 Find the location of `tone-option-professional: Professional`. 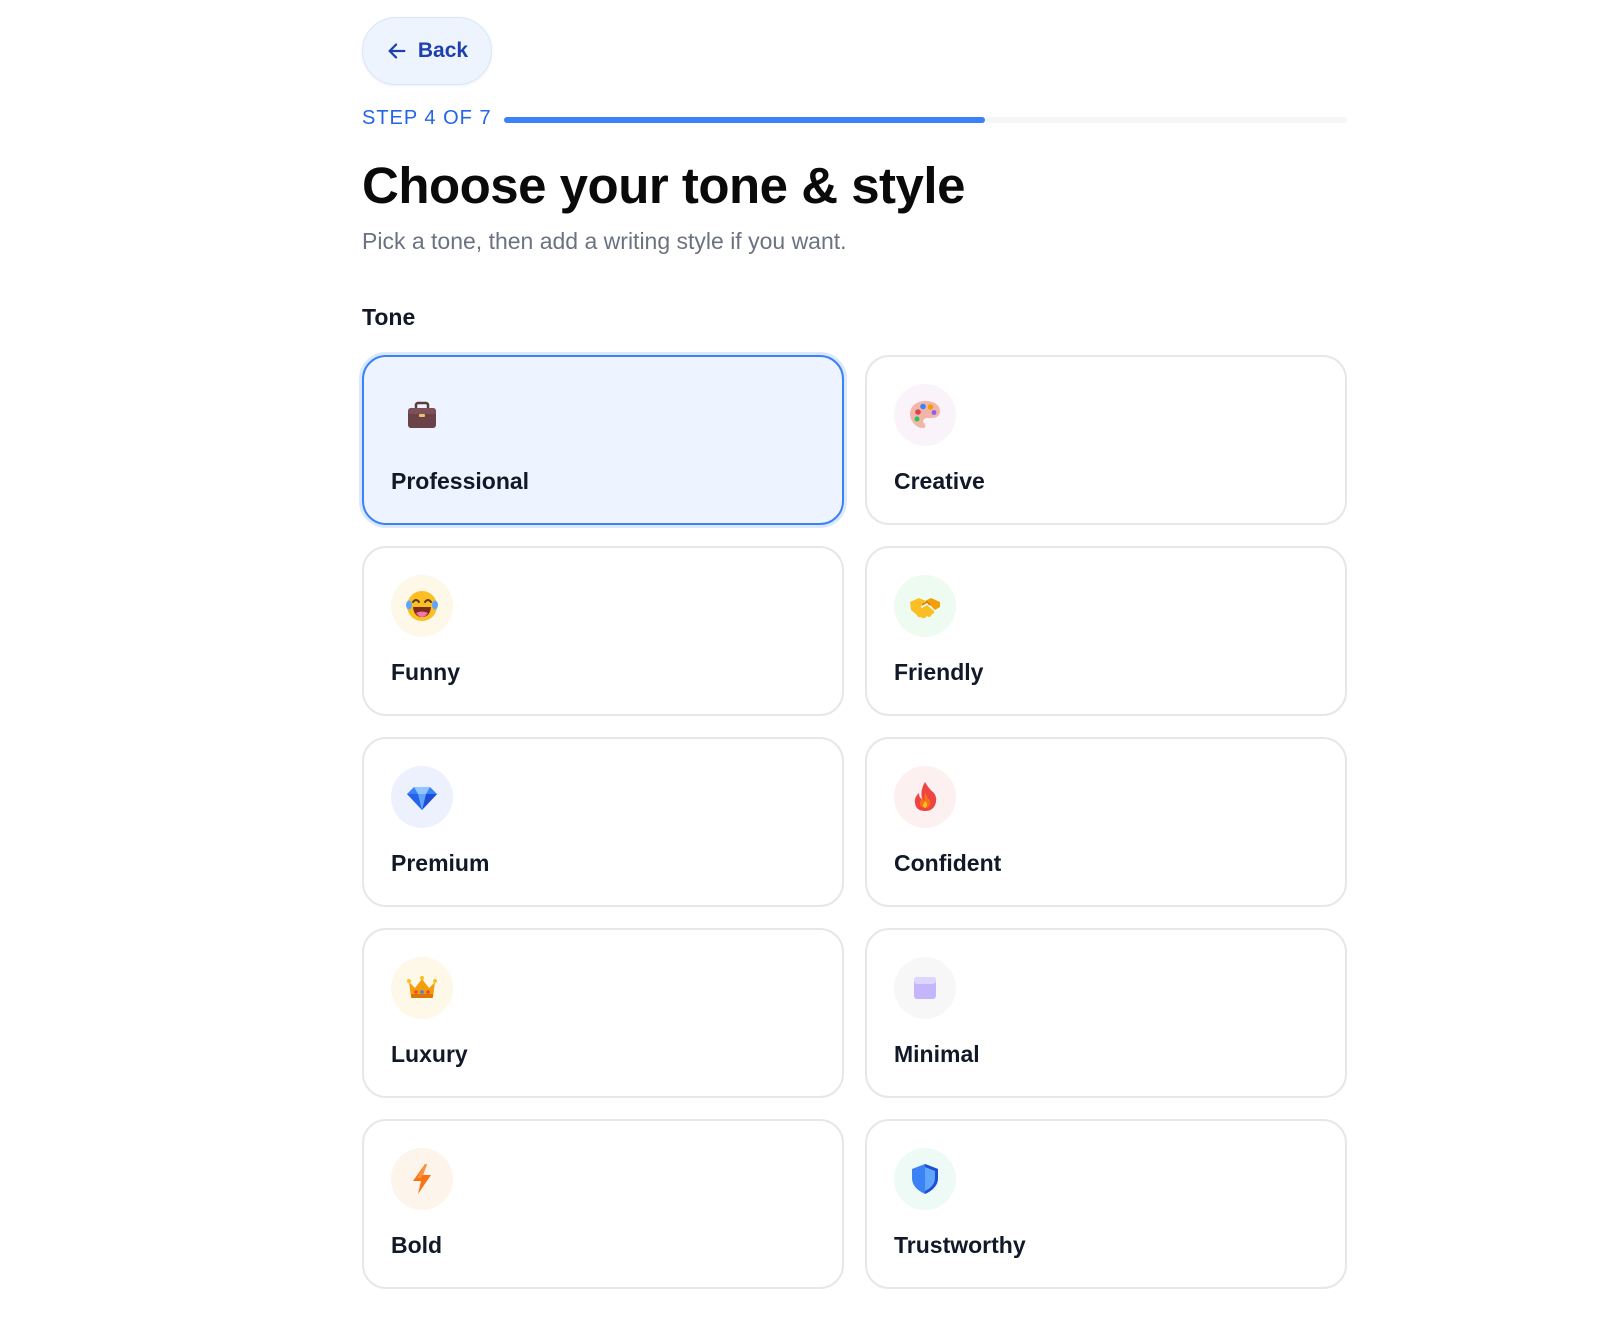

tone-option-professional: Professional is located at coordinates (603, 440).